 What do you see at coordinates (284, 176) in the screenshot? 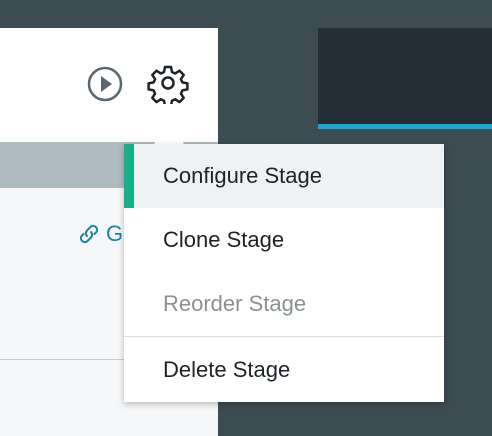
I see `menu-item-configure-stage: Configure Stage` at bounding box center [284, 176].